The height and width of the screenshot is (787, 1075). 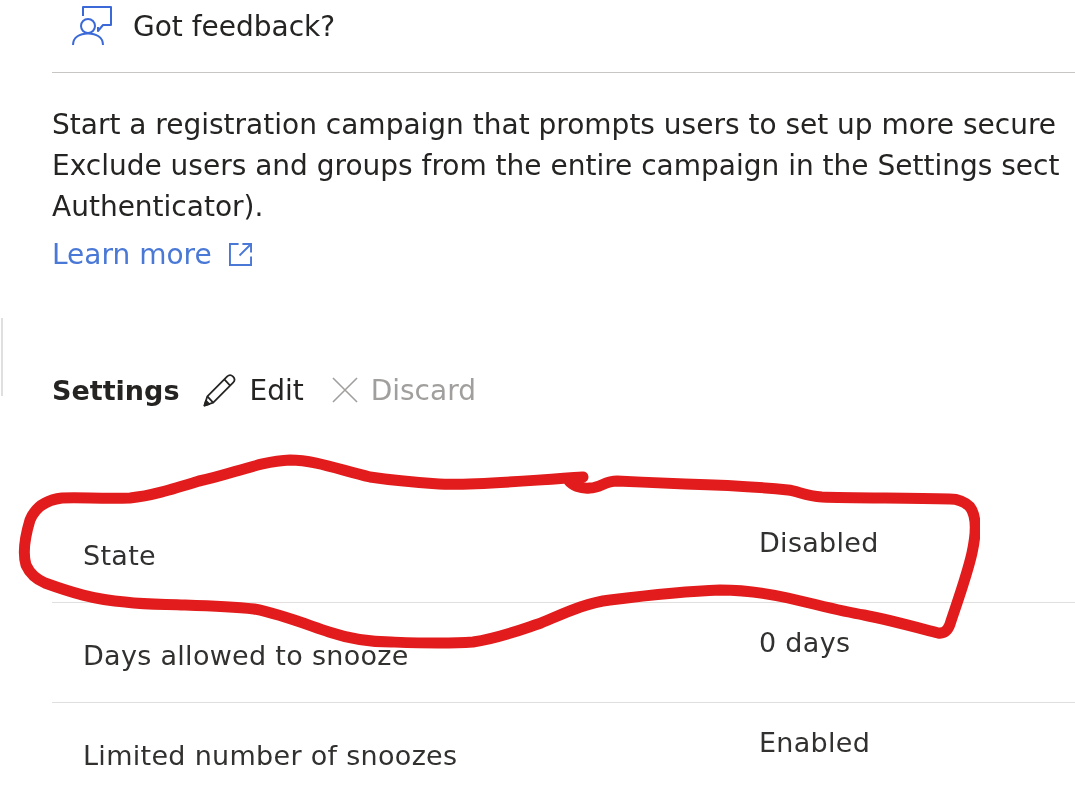 I want to click on person-speech-bubble-icon, so click(x=92, y=26).